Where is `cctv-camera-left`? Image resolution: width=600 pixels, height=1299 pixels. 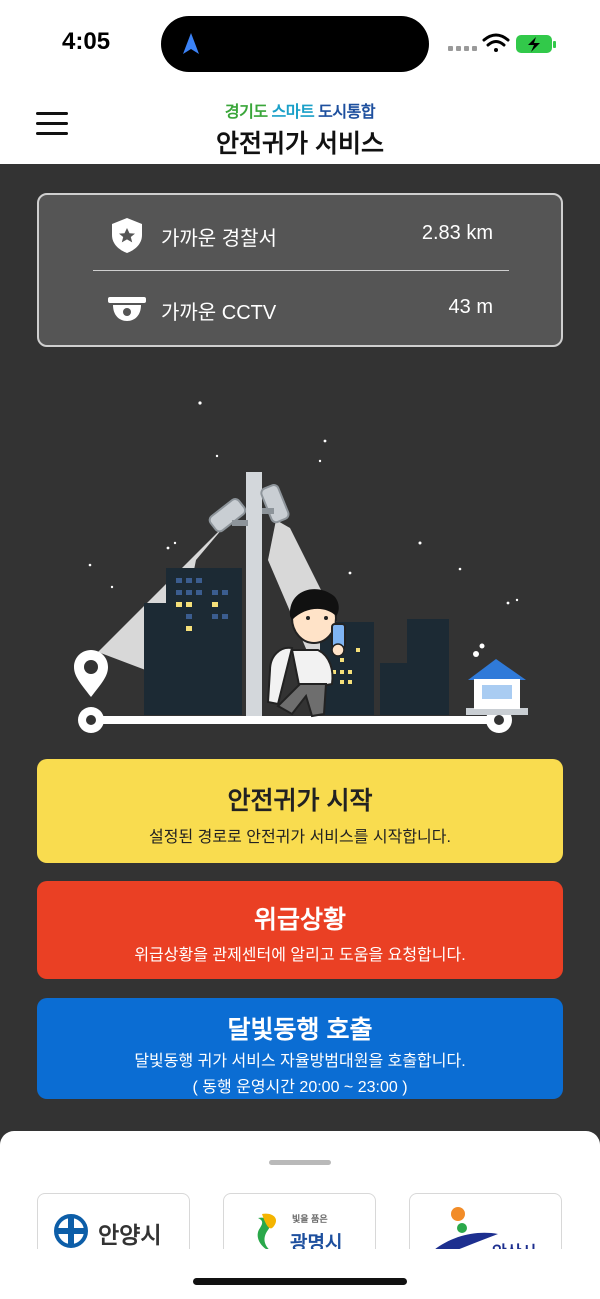
cctv-camera-left is located at coordinates (227, 515).